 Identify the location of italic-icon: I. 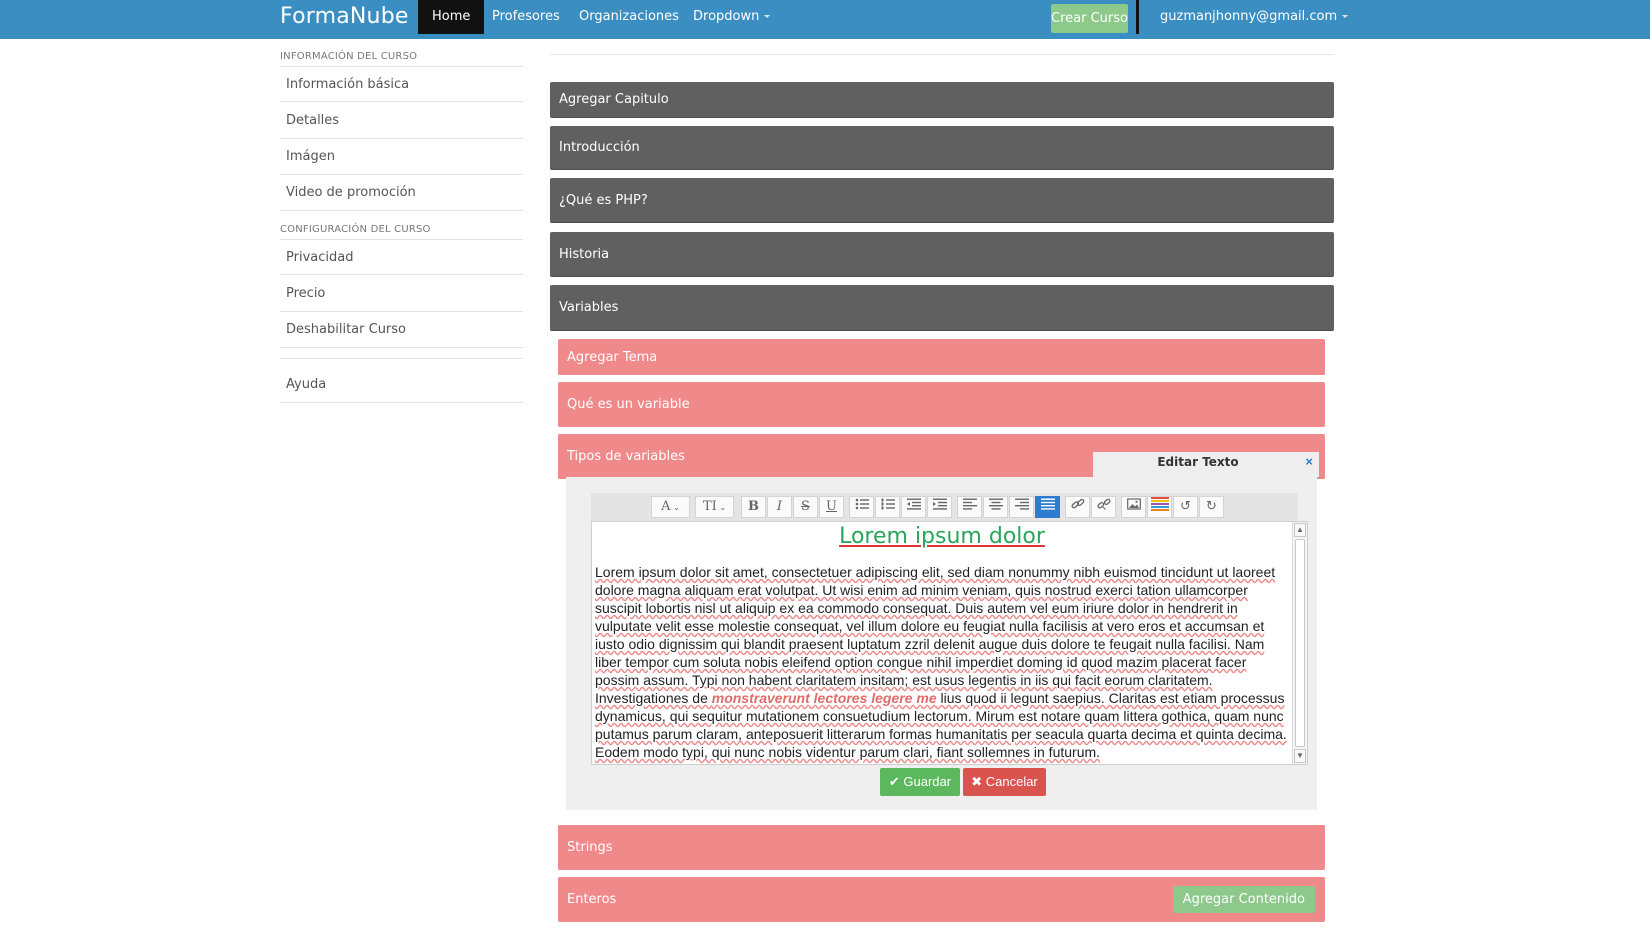
(779, 507).